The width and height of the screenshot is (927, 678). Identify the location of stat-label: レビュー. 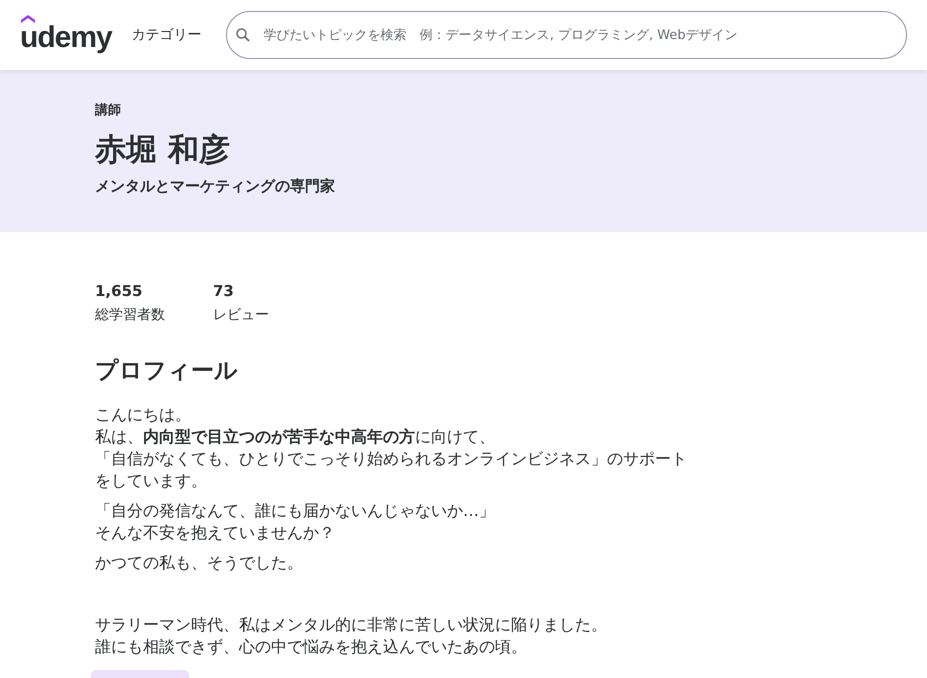
(241, 315).